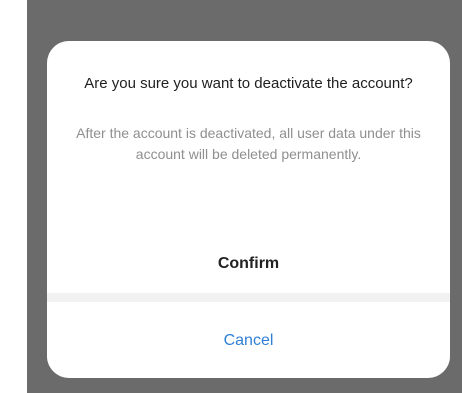  I want to click on dialog-divider, so click(248, 297).